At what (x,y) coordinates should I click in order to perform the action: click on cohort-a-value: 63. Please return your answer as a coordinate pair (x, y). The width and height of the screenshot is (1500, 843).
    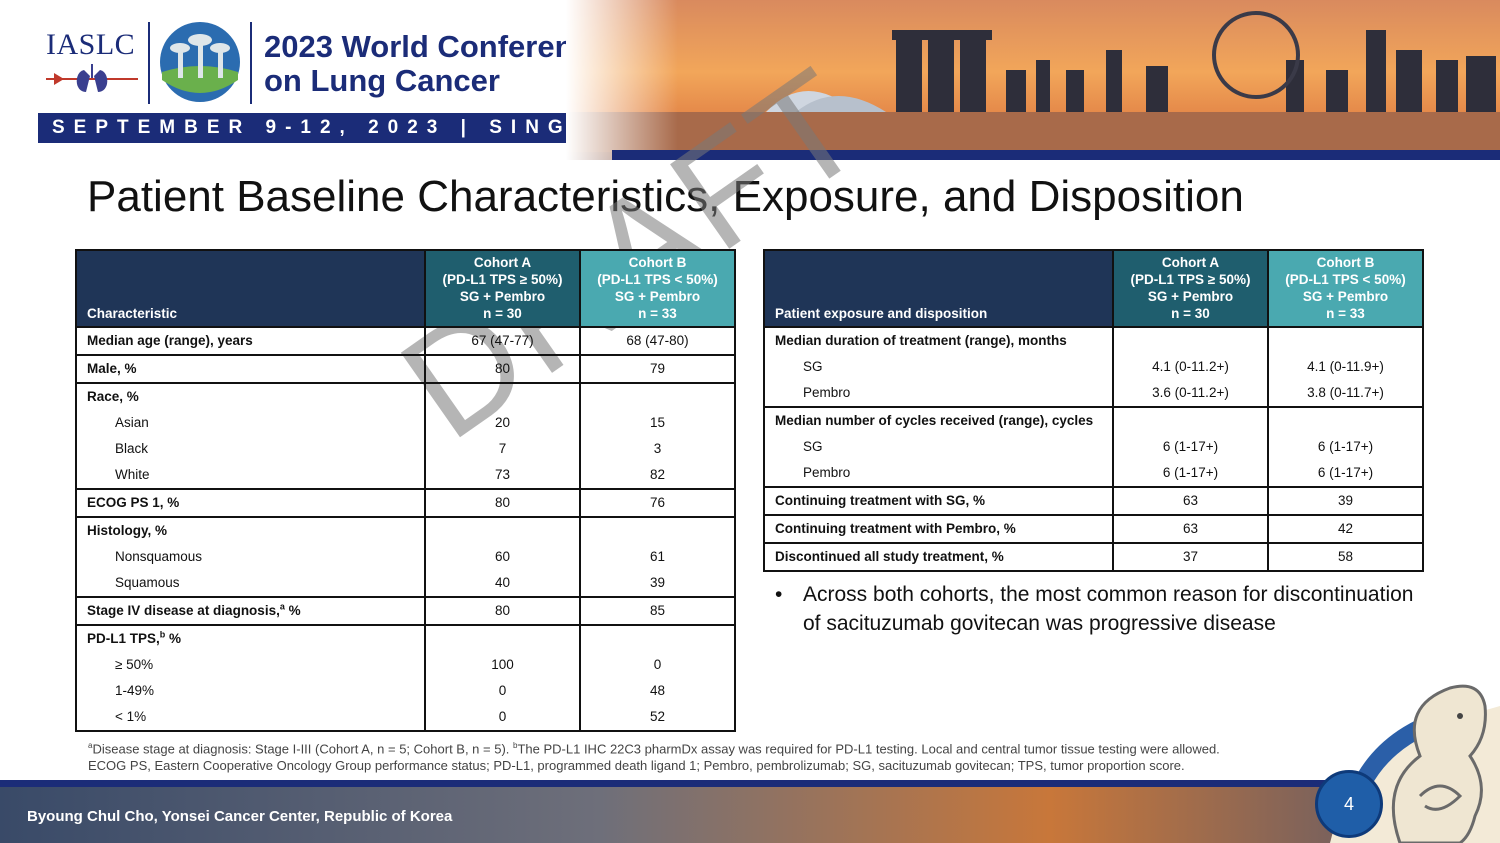
    Looking at the image, I should click on (1191, 500).